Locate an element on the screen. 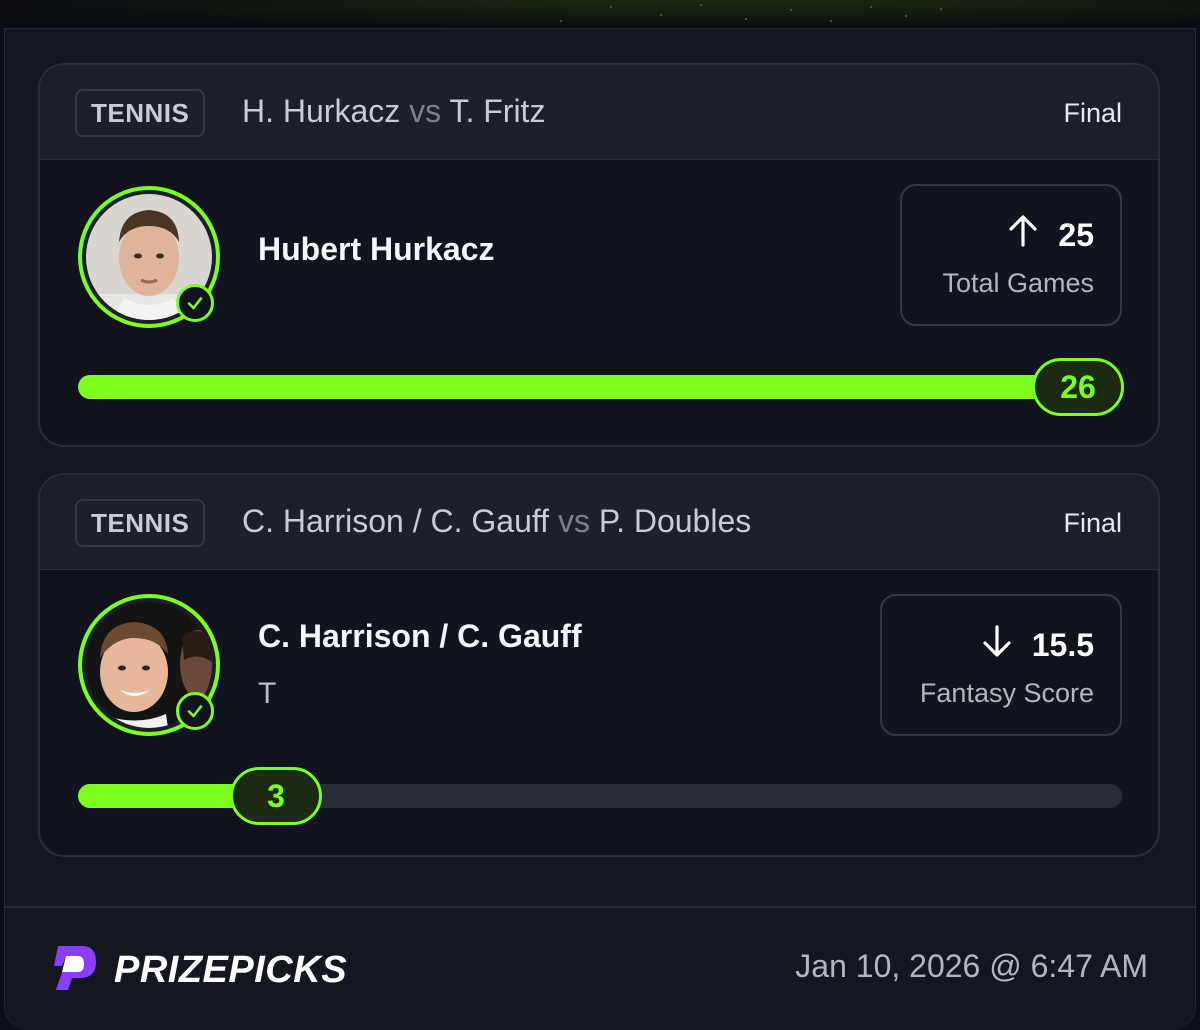 This screenshot has width=1200, height=1030. brand-name: PRIZEPICKS is located at coordinates (231, 970).